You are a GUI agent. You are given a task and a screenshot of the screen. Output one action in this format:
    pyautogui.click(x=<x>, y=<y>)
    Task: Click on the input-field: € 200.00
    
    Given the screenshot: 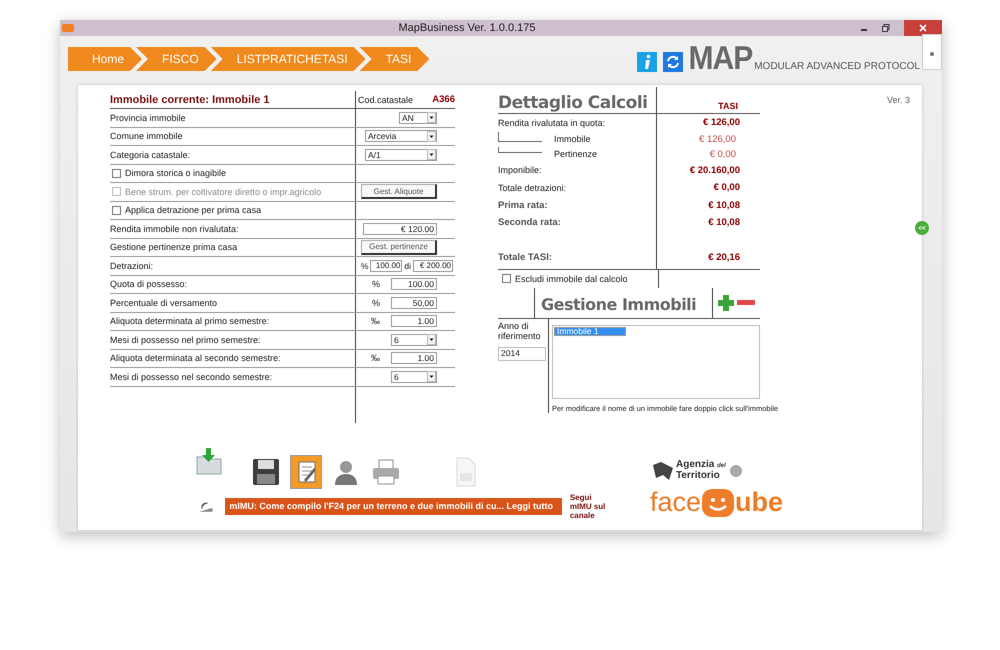 What is the action you would take?
    pyautogui.click(x=433, y=266)
    